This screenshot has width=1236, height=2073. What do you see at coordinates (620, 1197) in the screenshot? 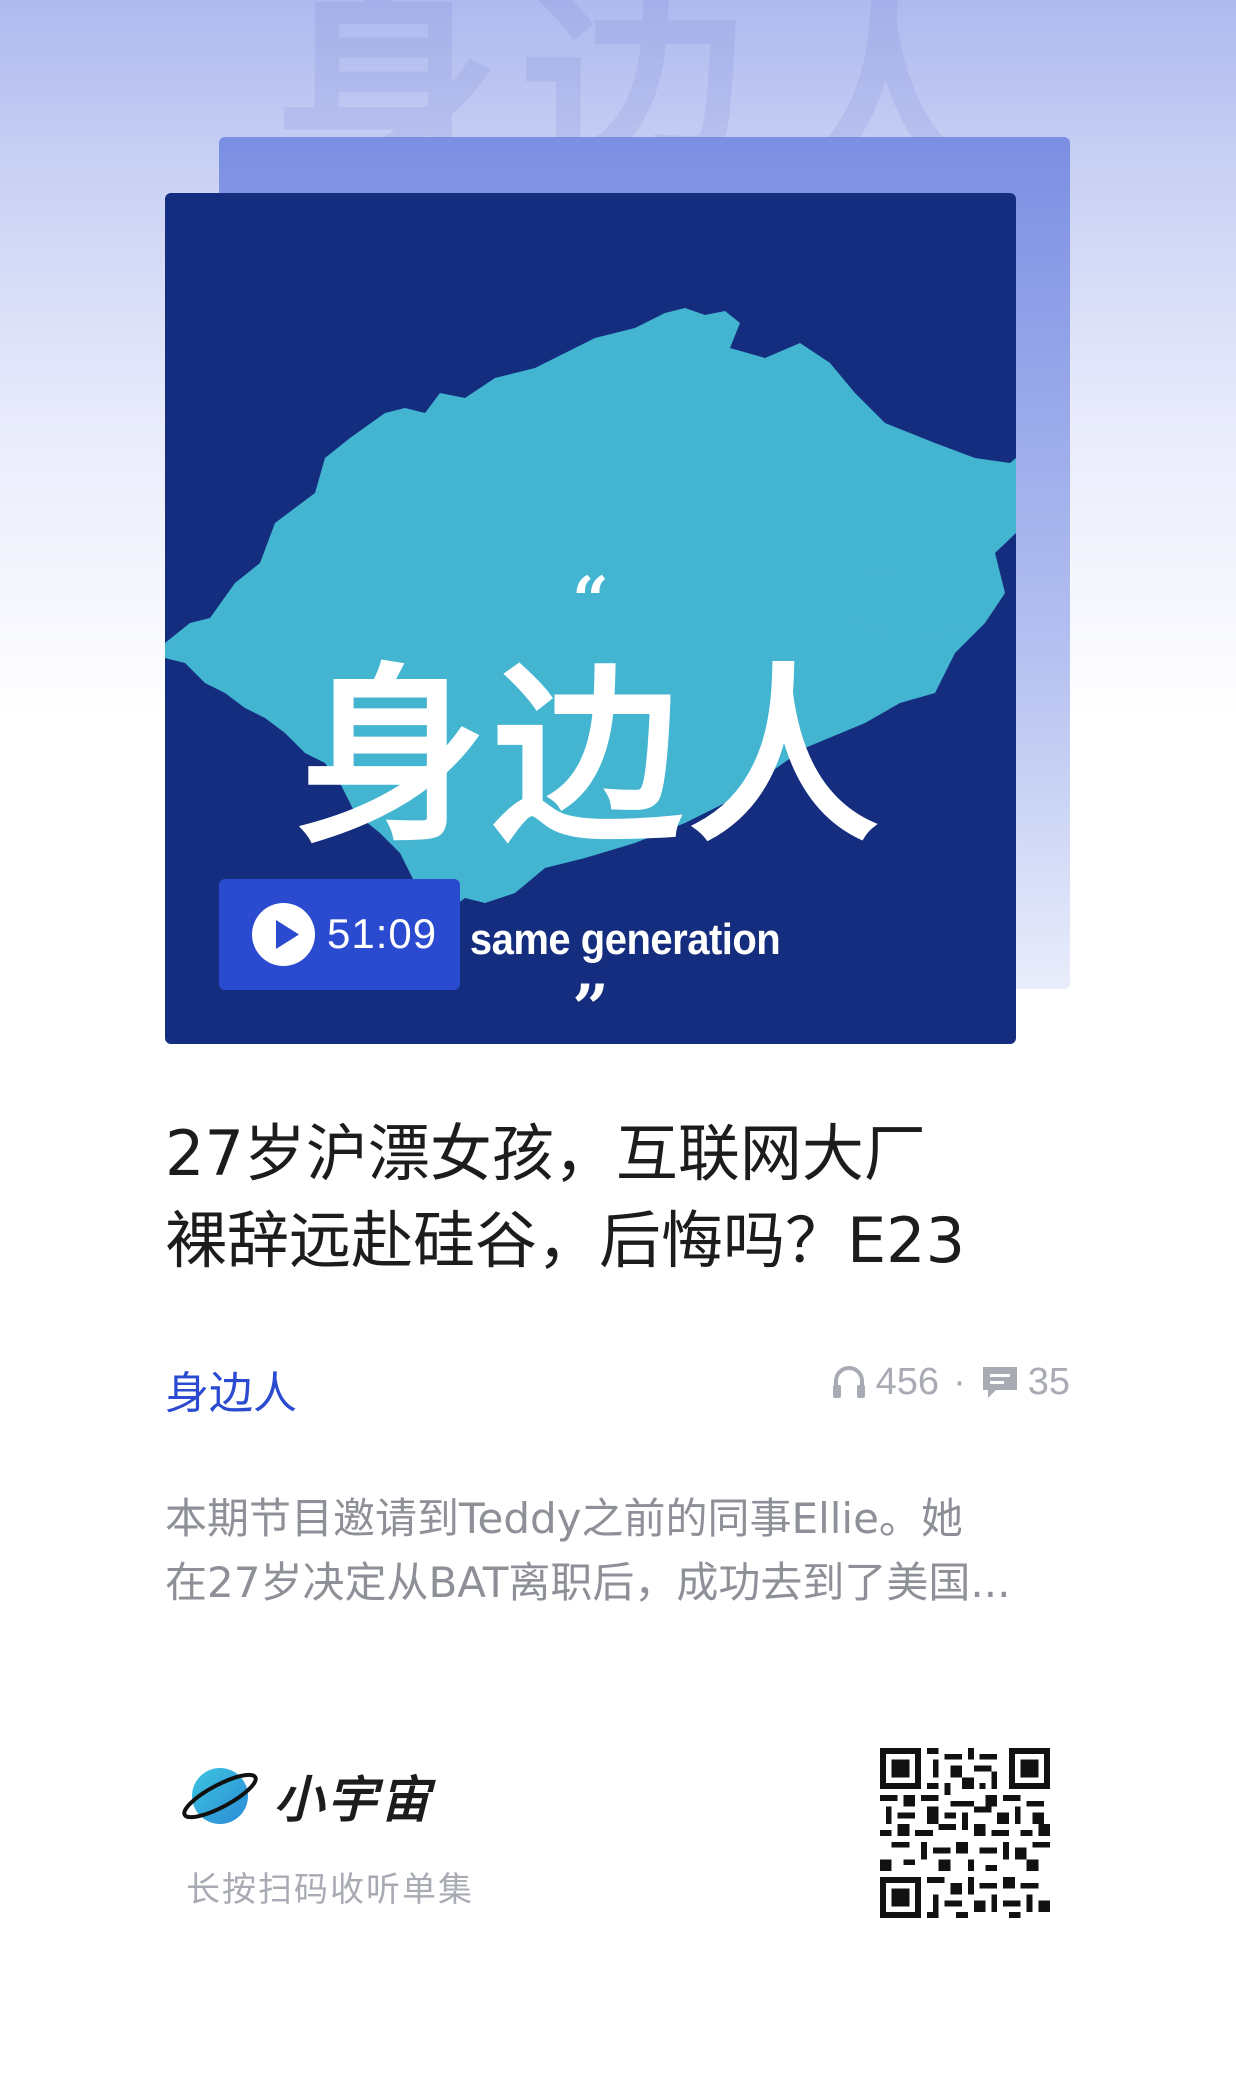
I see `episode-title: 27岁沪漂女孩，互联网大厂 裸辞远赴硅谷，后悔吗？E23` at bounding box center [620, 1197].